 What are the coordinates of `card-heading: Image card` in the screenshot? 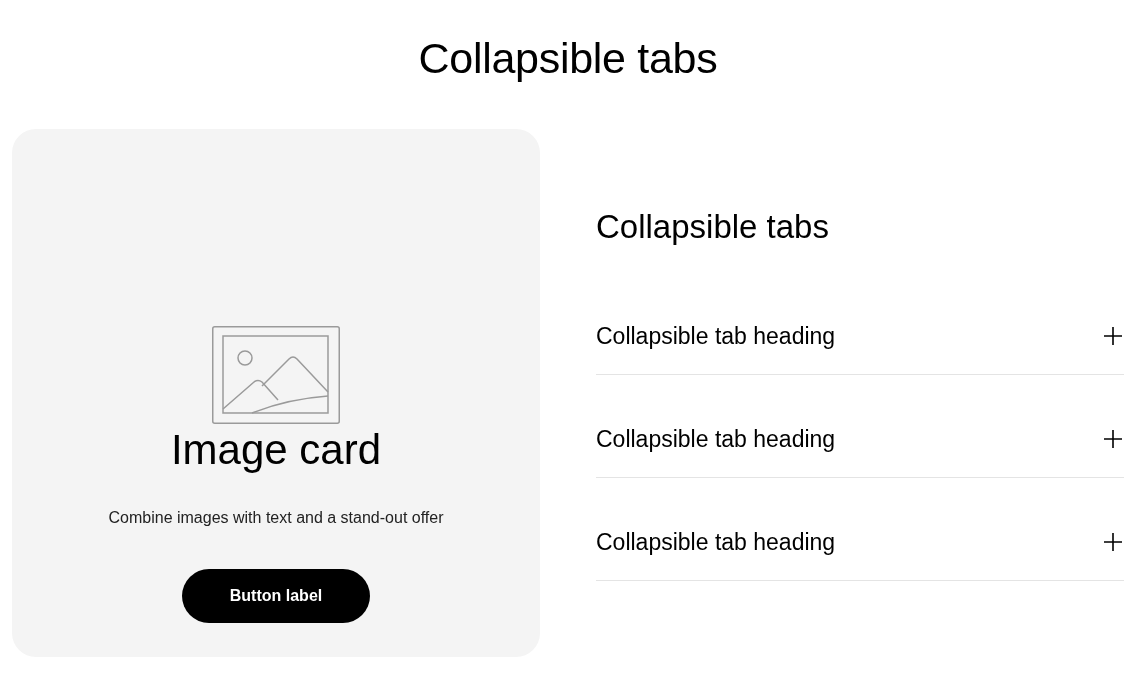 It's located at (276, 450).